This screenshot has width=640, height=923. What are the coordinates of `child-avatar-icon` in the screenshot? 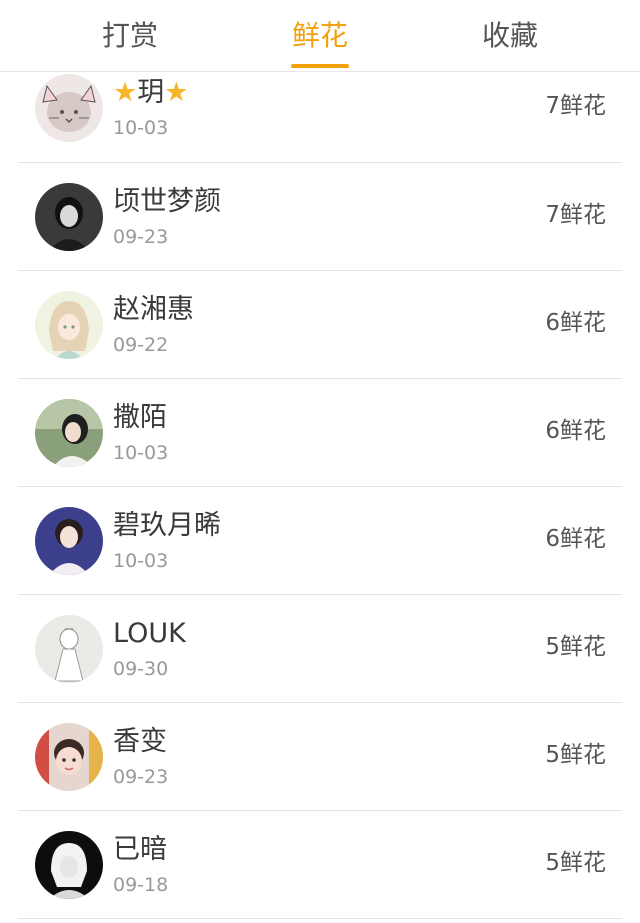 It's located at (69, 757).